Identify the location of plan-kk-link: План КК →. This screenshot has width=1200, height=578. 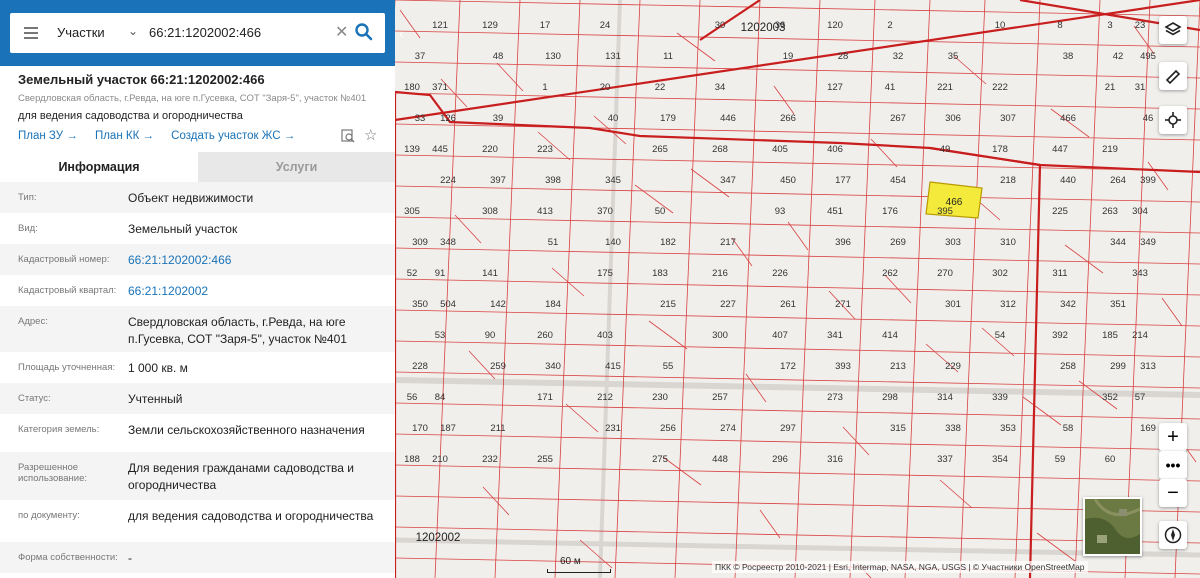
(124, 136).